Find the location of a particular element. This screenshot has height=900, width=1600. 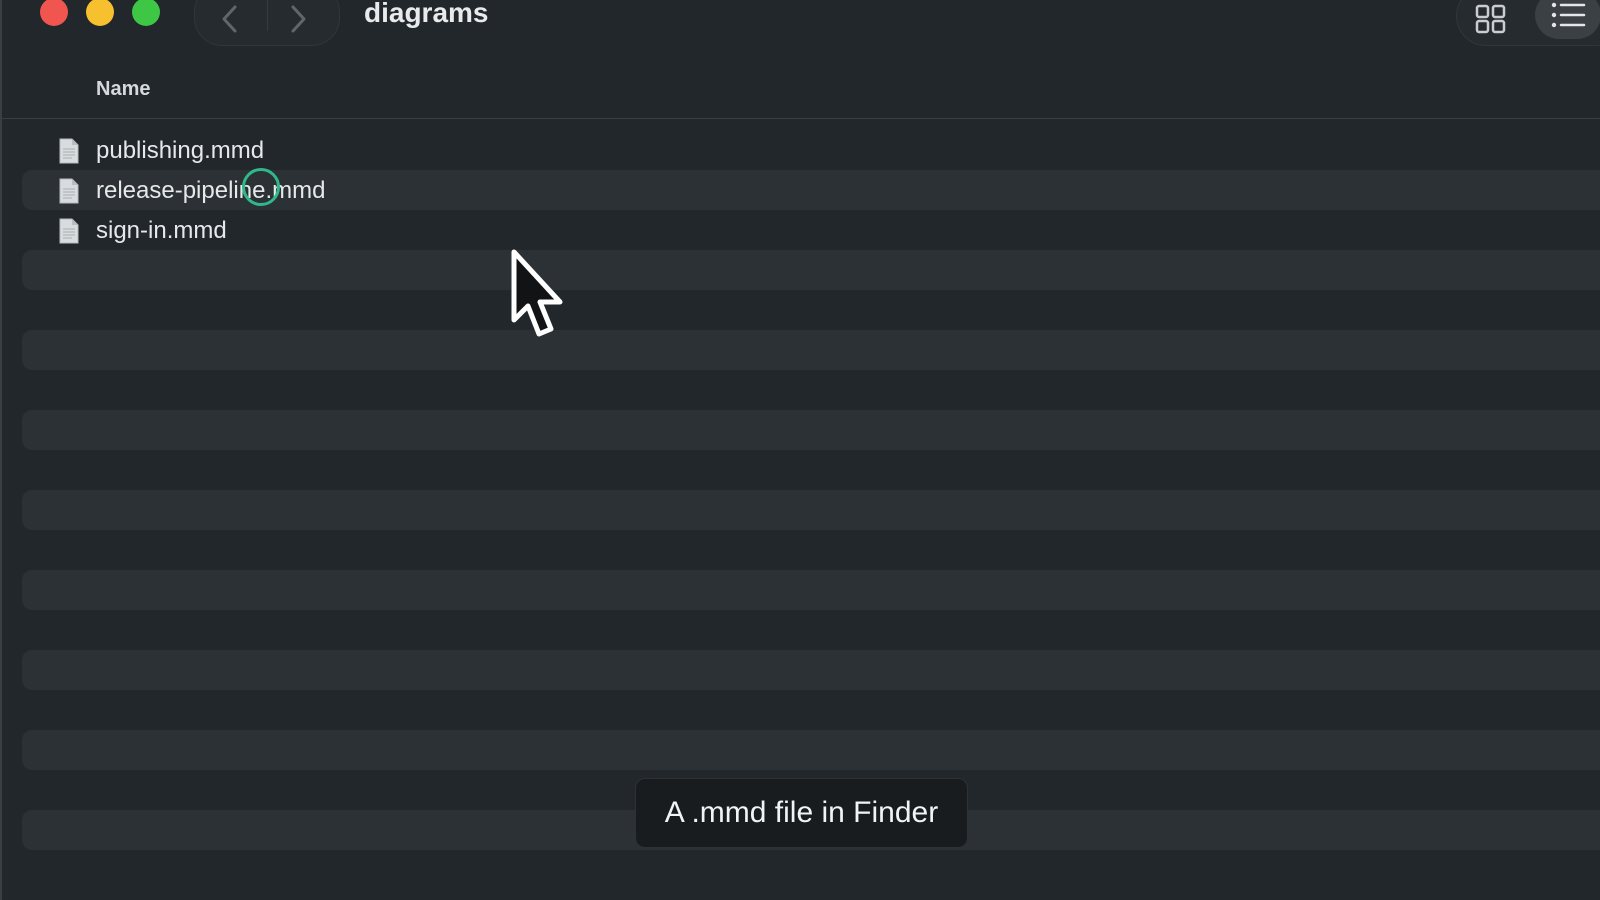

title-bar: diagrams is located at coordinates (801, 25).